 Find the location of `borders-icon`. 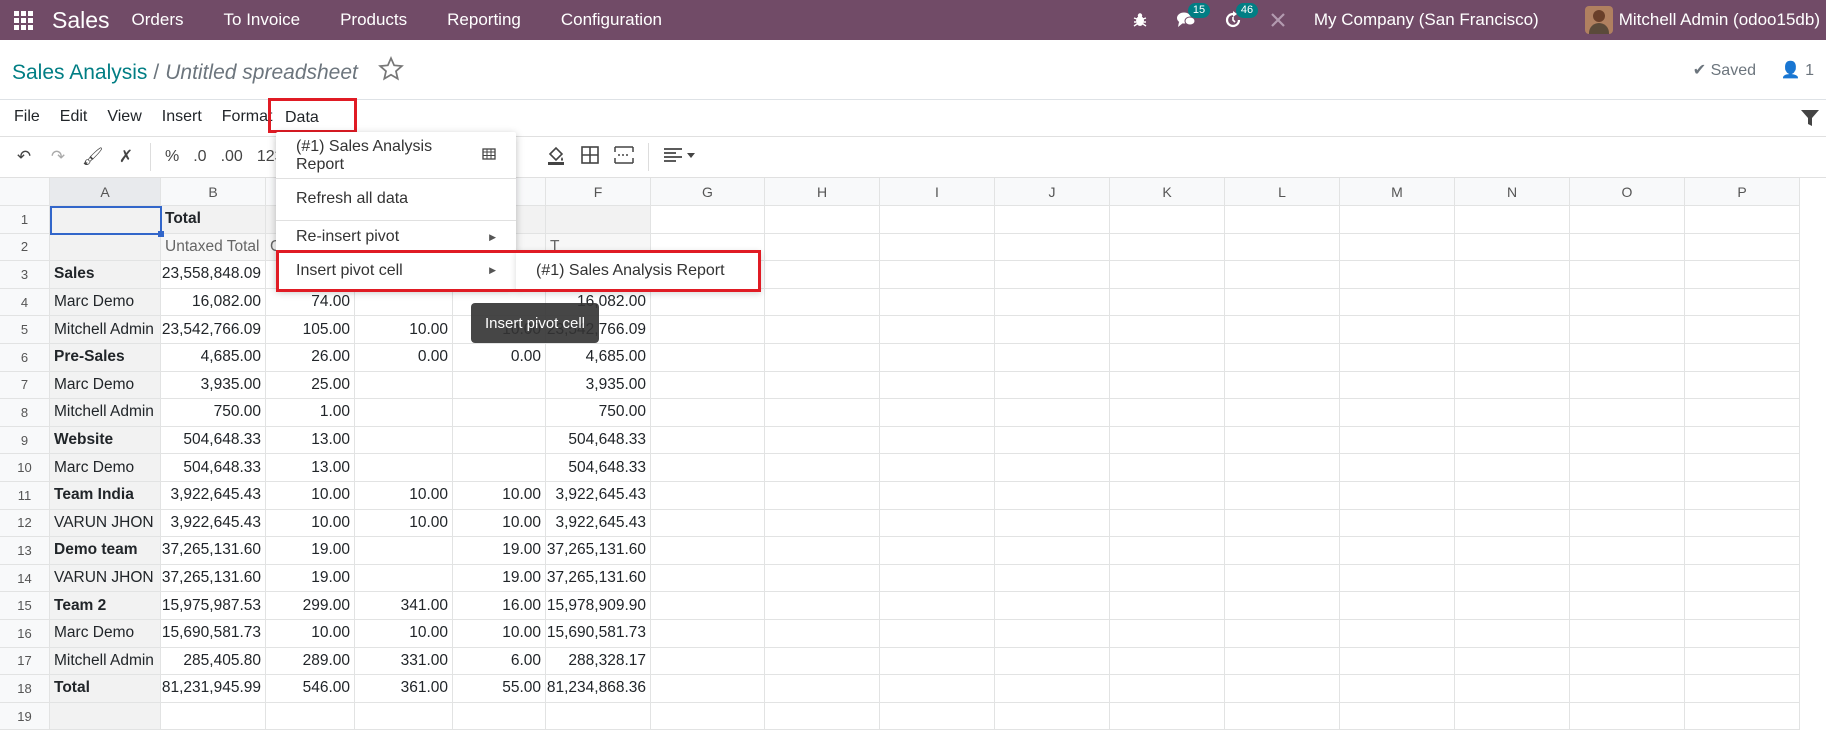

borders-icon is located at coordinates (590, 157).